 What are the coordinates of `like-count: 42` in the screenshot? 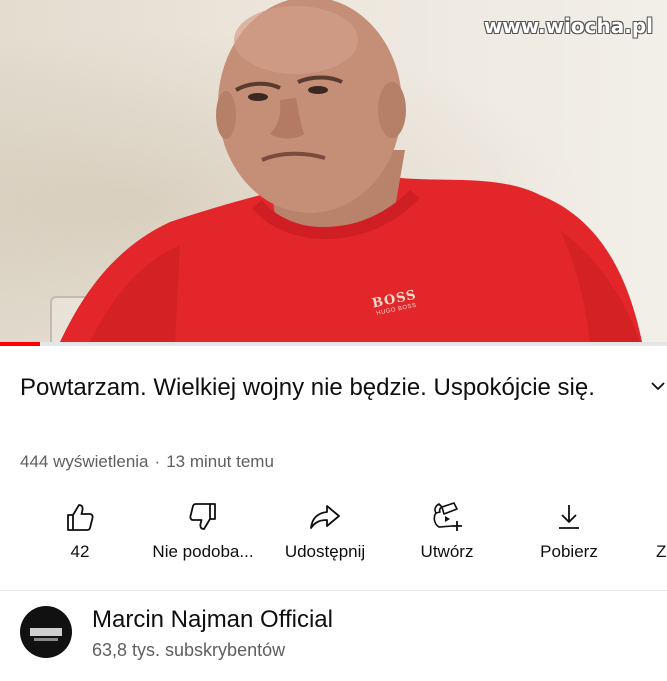 It's located at (80, 551).